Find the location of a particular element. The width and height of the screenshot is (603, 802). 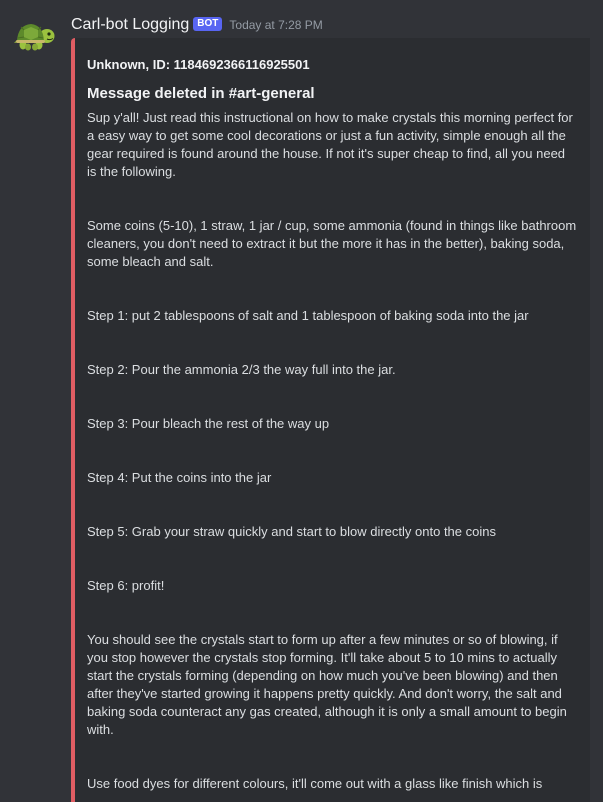

turtle-icon is located at coordinates (34, 37).